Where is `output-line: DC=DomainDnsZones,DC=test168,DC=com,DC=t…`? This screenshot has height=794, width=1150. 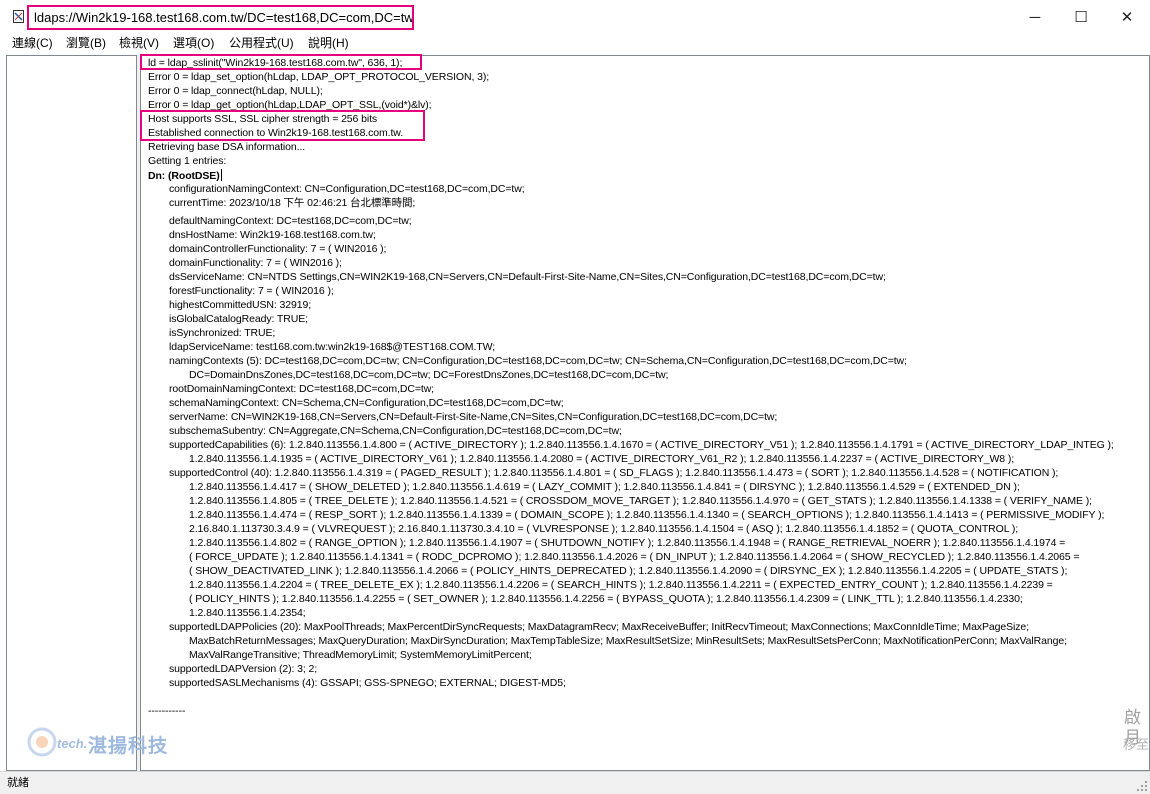 output-line: DC=DomainDnsZones,DC=test168,DC=com,DC=t… is located at coordinates (429, 375).